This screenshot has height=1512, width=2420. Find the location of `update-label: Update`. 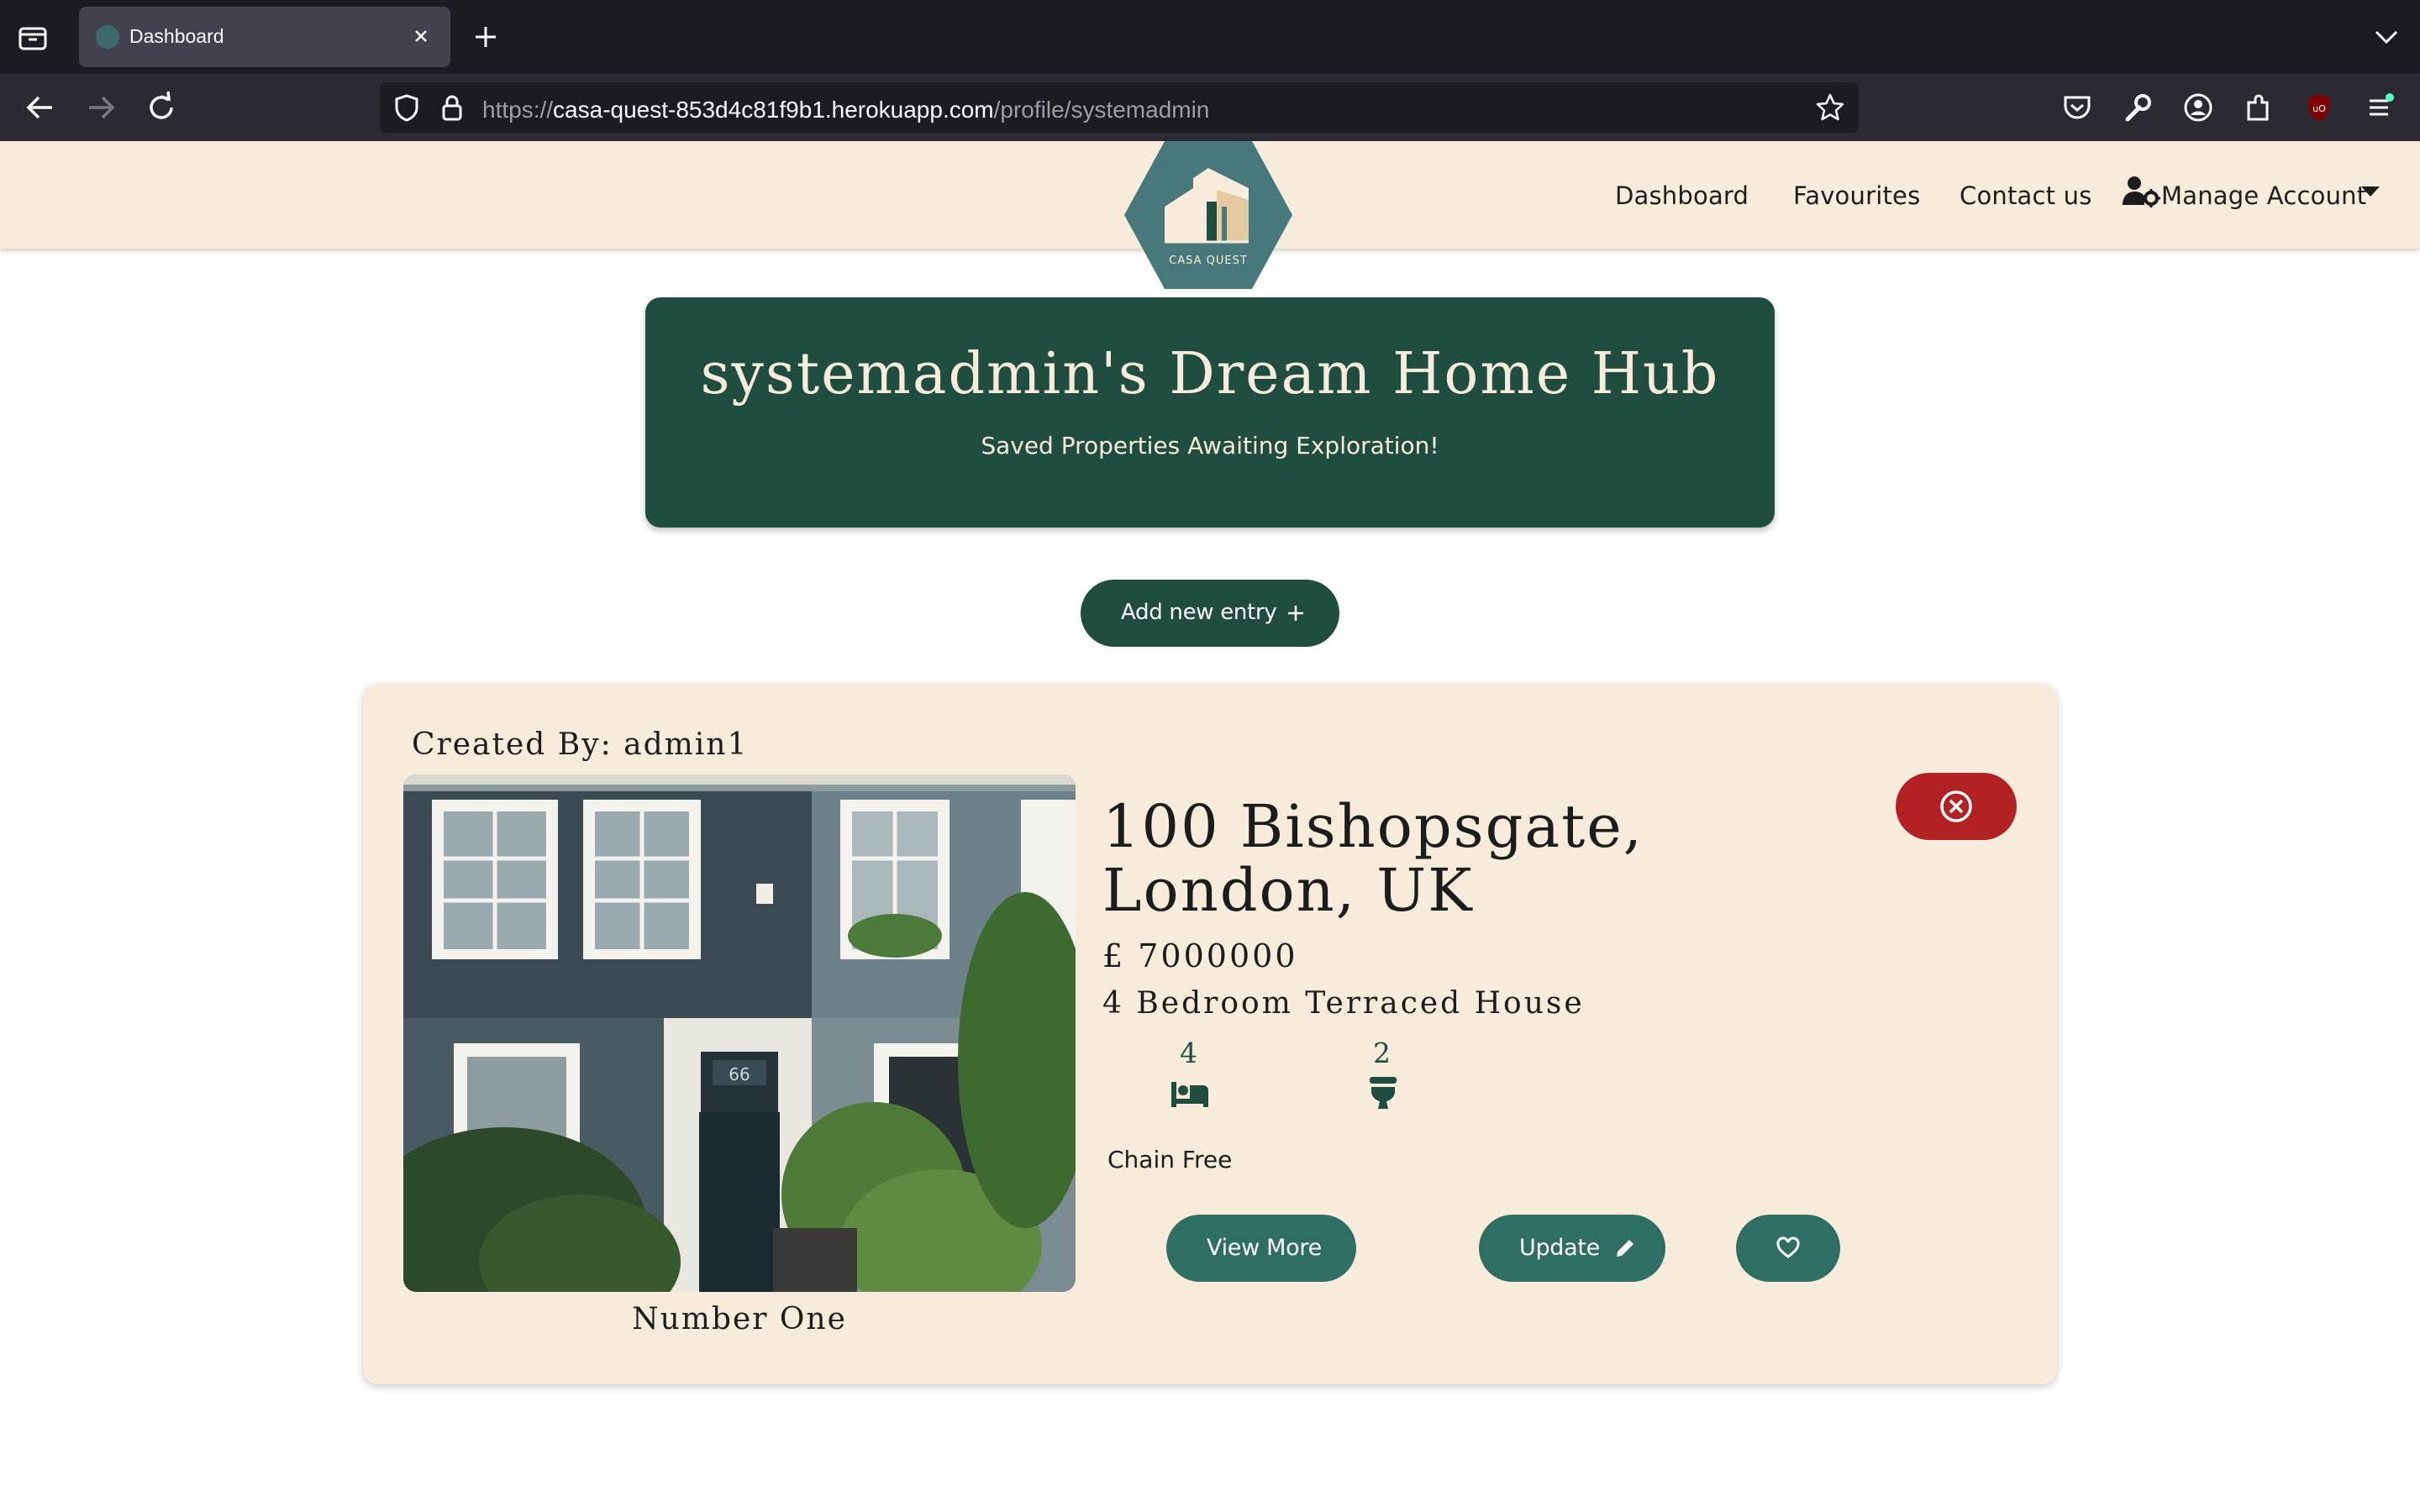

update-label: Update is located at coordinates (1559, 1248).